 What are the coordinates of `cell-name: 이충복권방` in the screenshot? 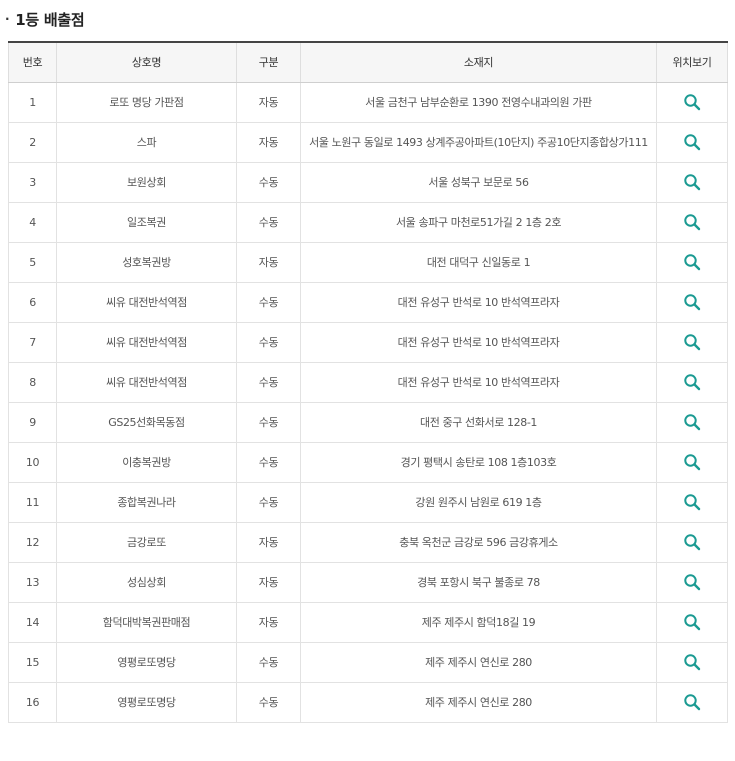 It's located at (146, 462).